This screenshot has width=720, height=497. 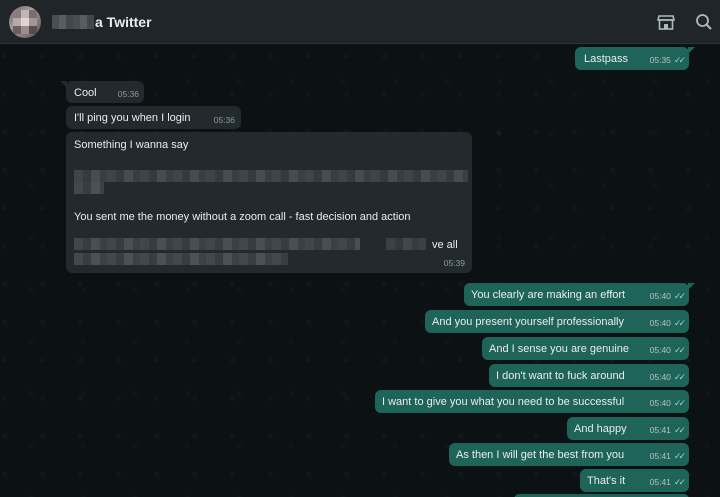 I want to click on message-text: I don't want to fuck around, so click(x=560, y=376).